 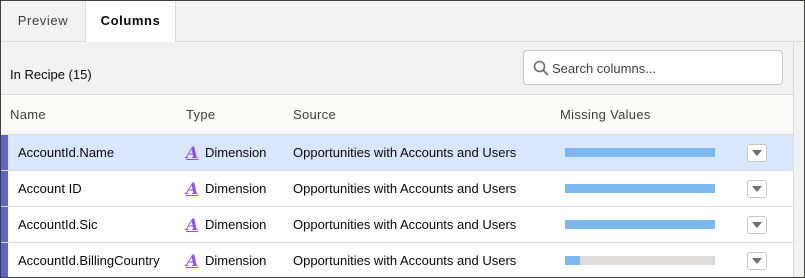 I want to click on column-name: AccountId.Sic, so click(x=58, y=224).